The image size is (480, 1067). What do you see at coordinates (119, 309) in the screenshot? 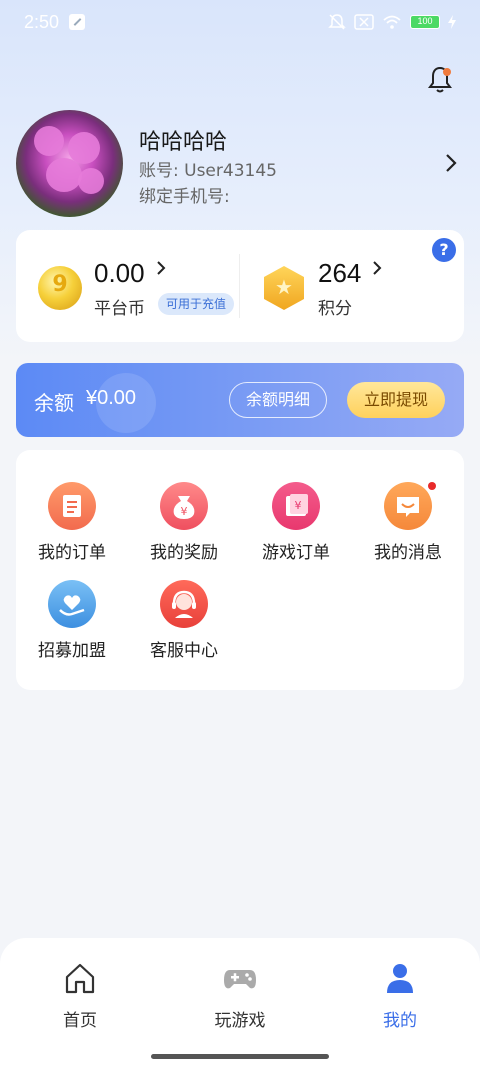
I see `coin-label: 平台币` at bounding box center [119, 309].